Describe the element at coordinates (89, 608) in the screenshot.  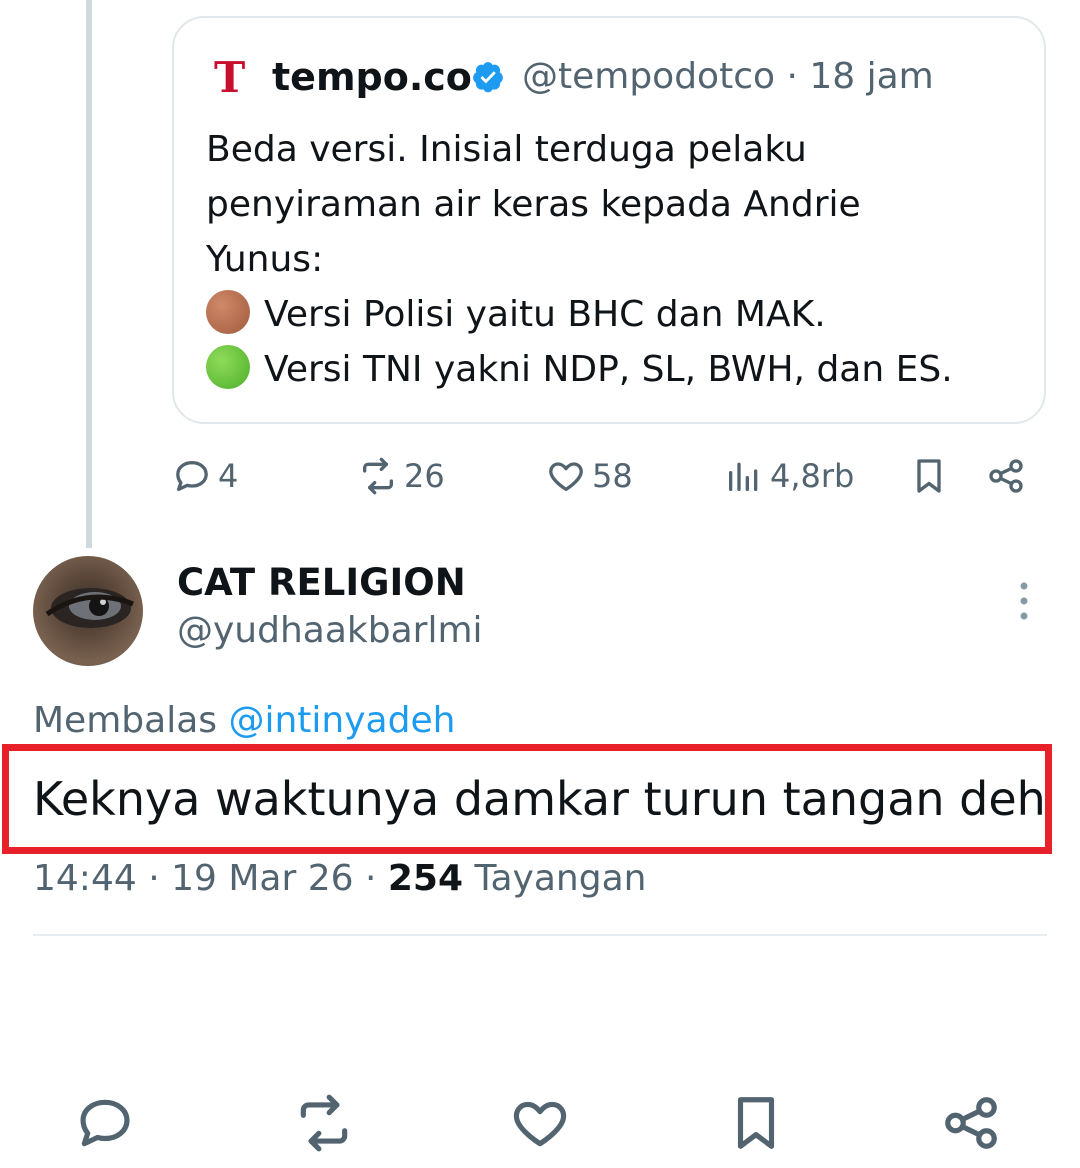
I see `avatar-eye-image` at that location.